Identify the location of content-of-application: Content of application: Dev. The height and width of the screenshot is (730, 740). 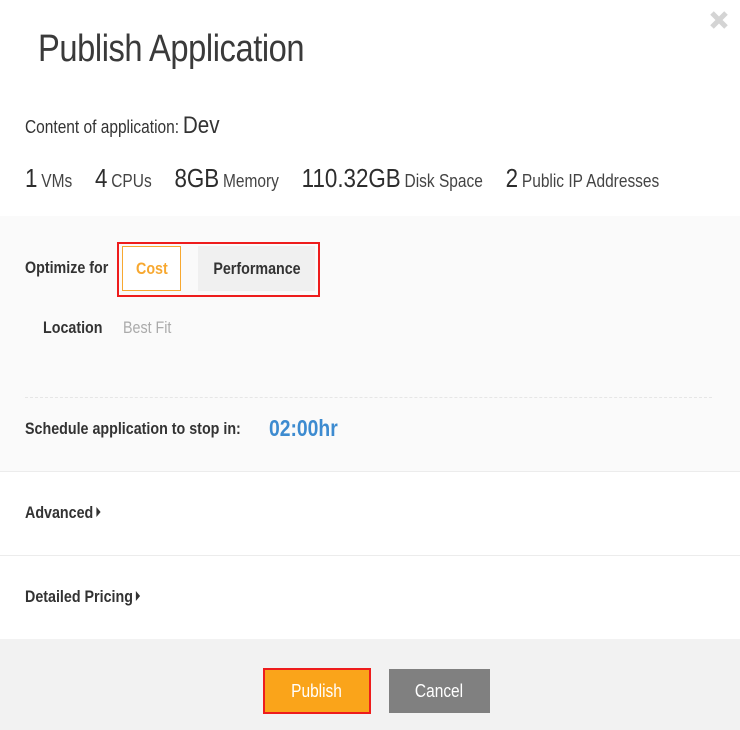
(122, 126).